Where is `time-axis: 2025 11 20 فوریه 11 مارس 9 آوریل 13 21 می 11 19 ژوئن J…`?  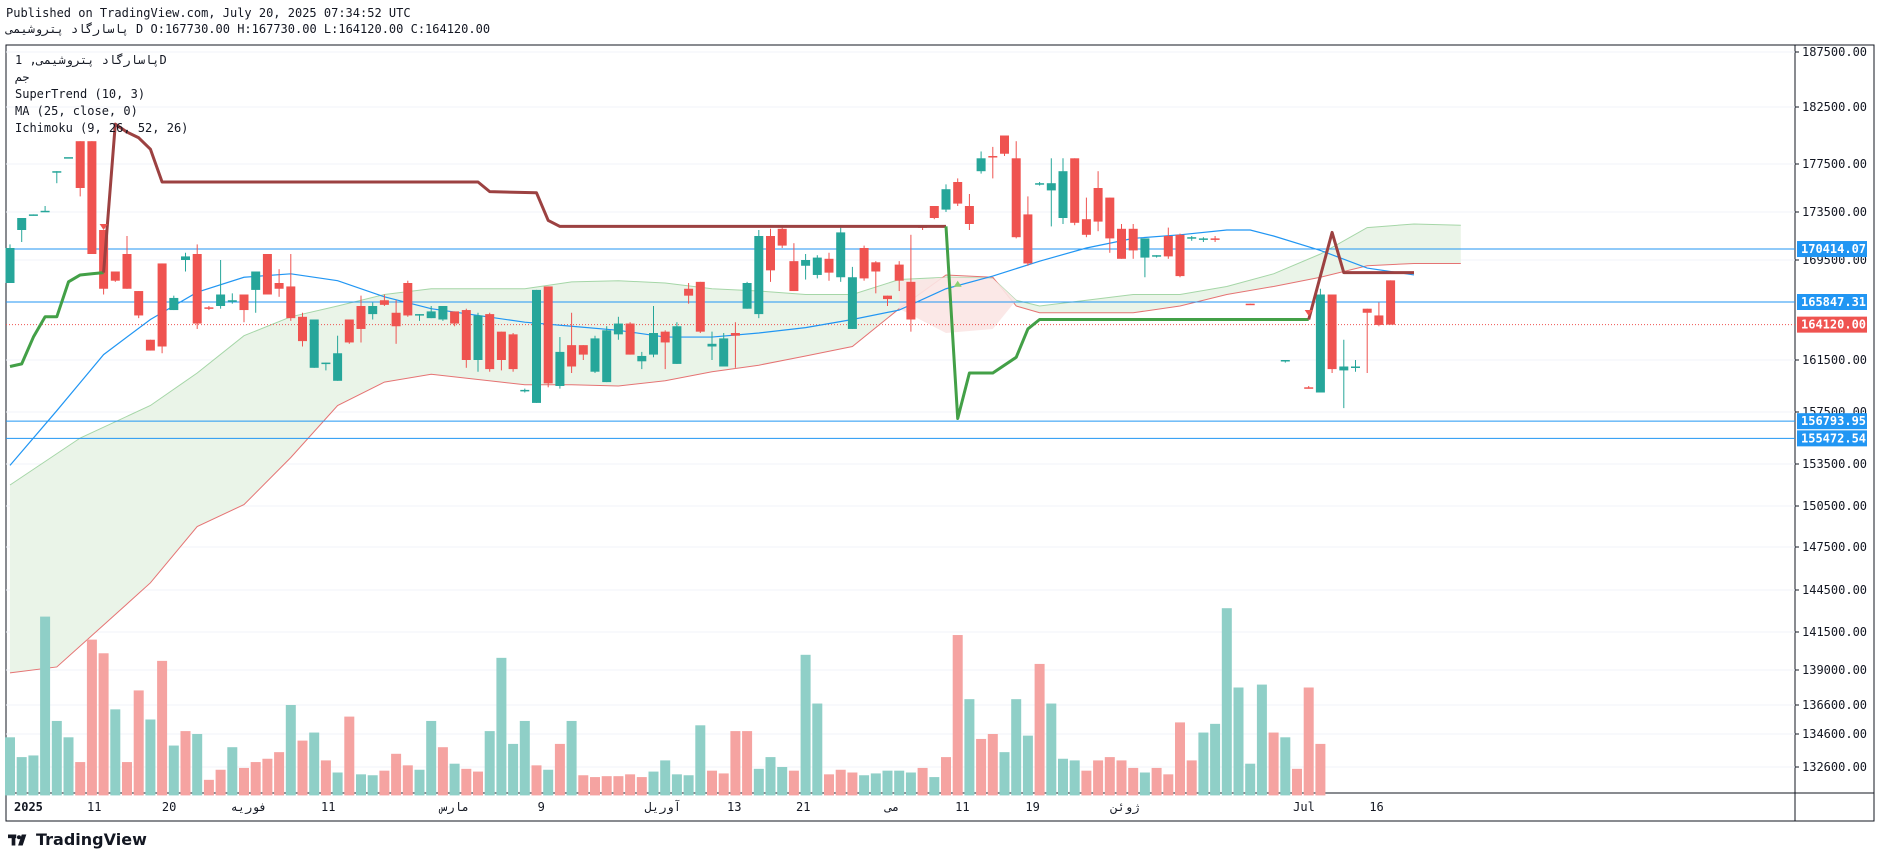
time-axis: 2025 11 20 فوریه 11 مارس 9 آوریل 13 21 می 11 19 ژوئن J… is located at coordinates (699, 807).